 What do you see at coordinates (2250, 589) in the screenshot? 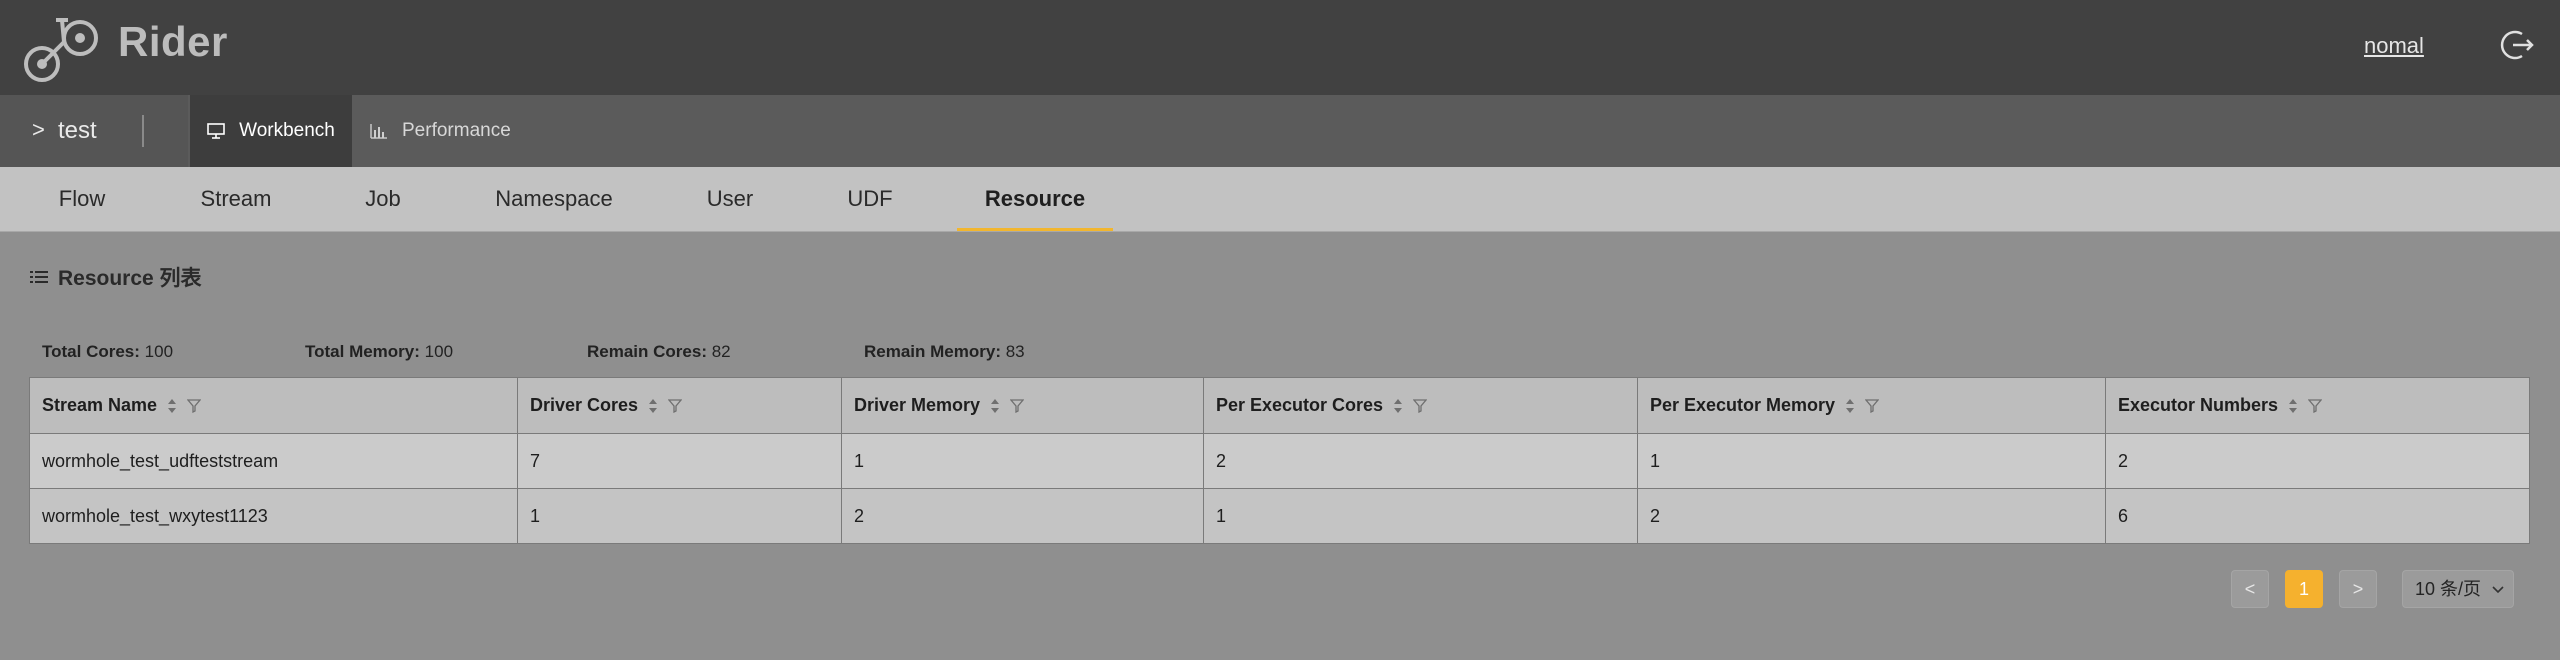
I see `prev-page-button: <` at bounding box center [2250, 589].